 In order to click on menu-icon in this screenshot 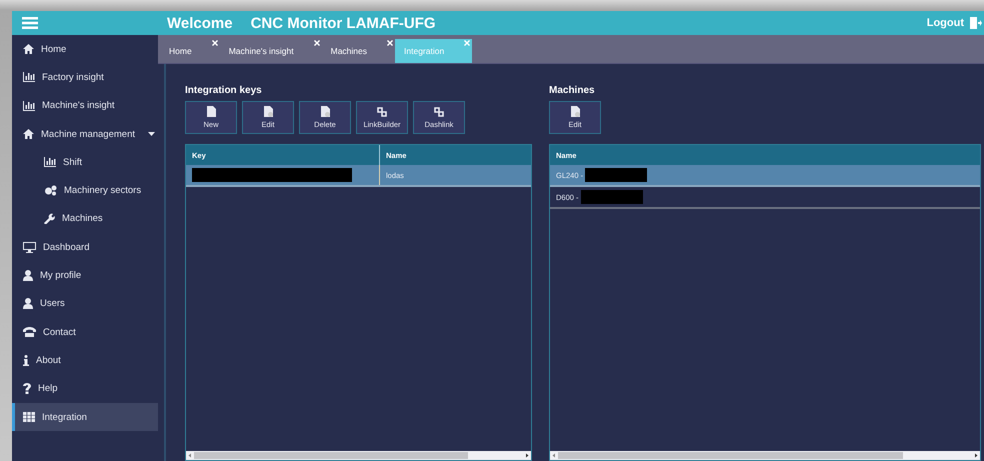, I will do `click(30, 23)`.